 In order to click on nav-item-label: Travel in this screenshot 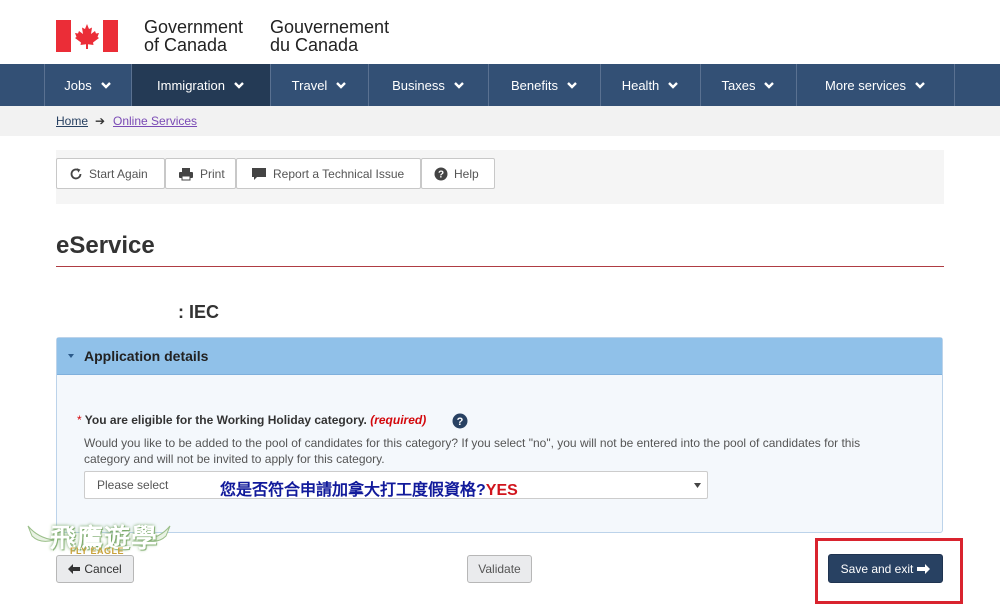, I will do `click(309, 85)`.